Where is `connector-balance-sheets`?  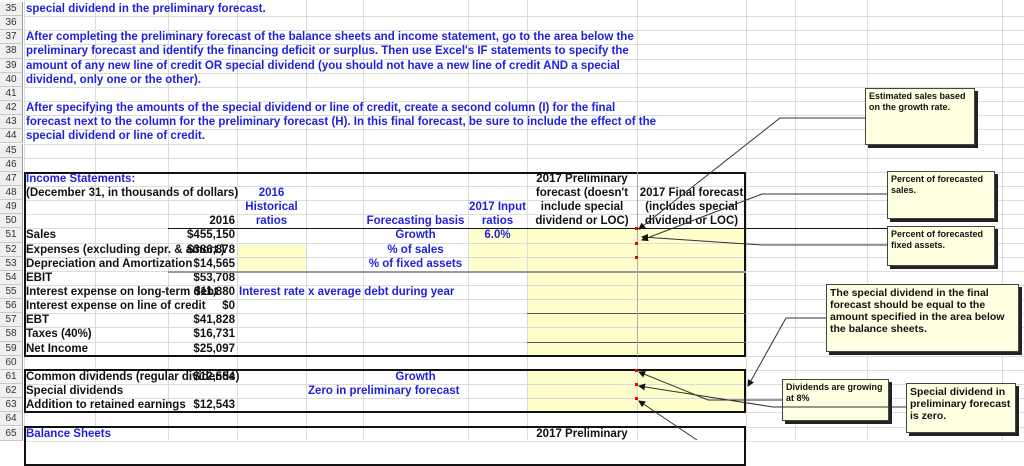 connector-balance-sheets is located at coordinates (668, 420).